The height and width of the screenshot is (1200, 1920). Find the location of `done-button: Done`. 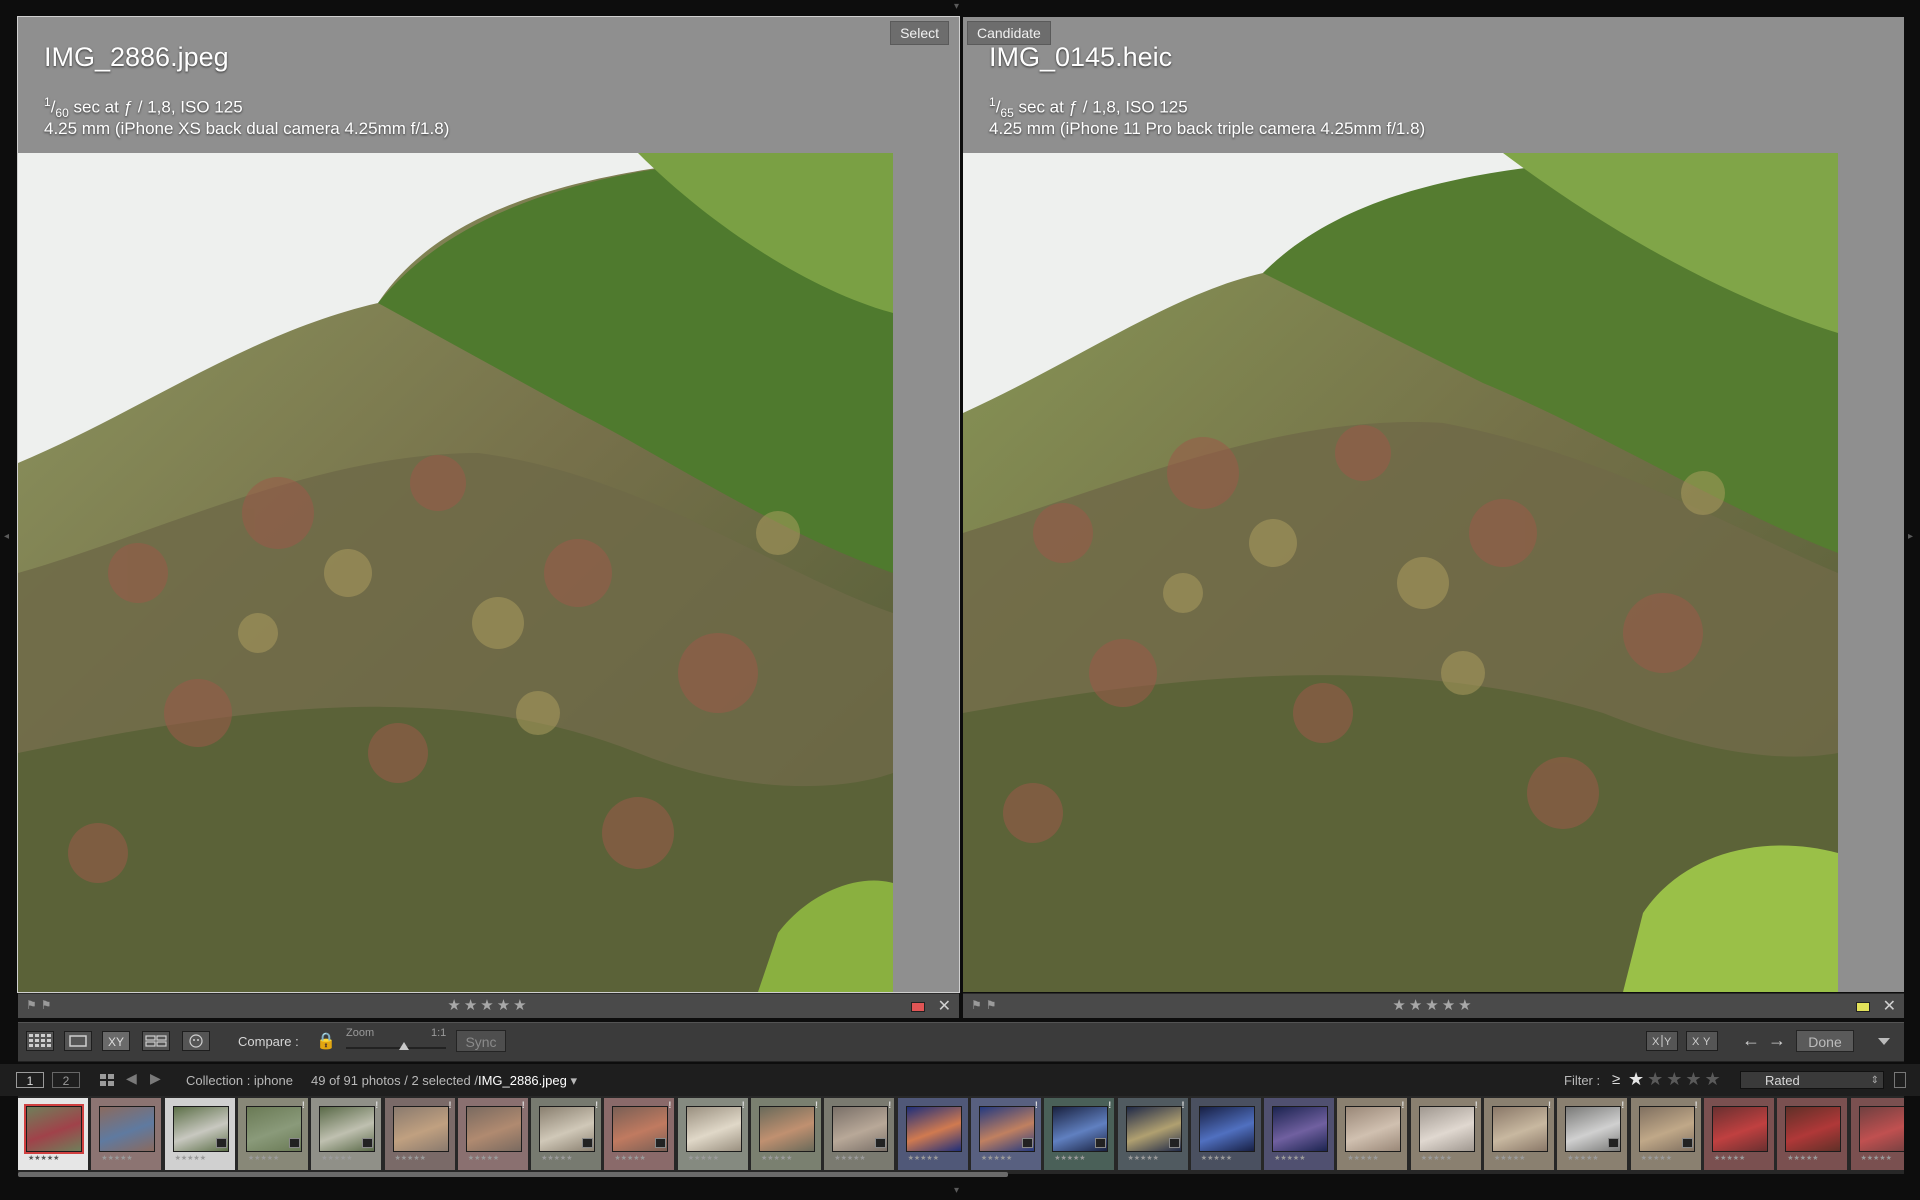

done-button: Done is located at coordinates (1825, 1041).